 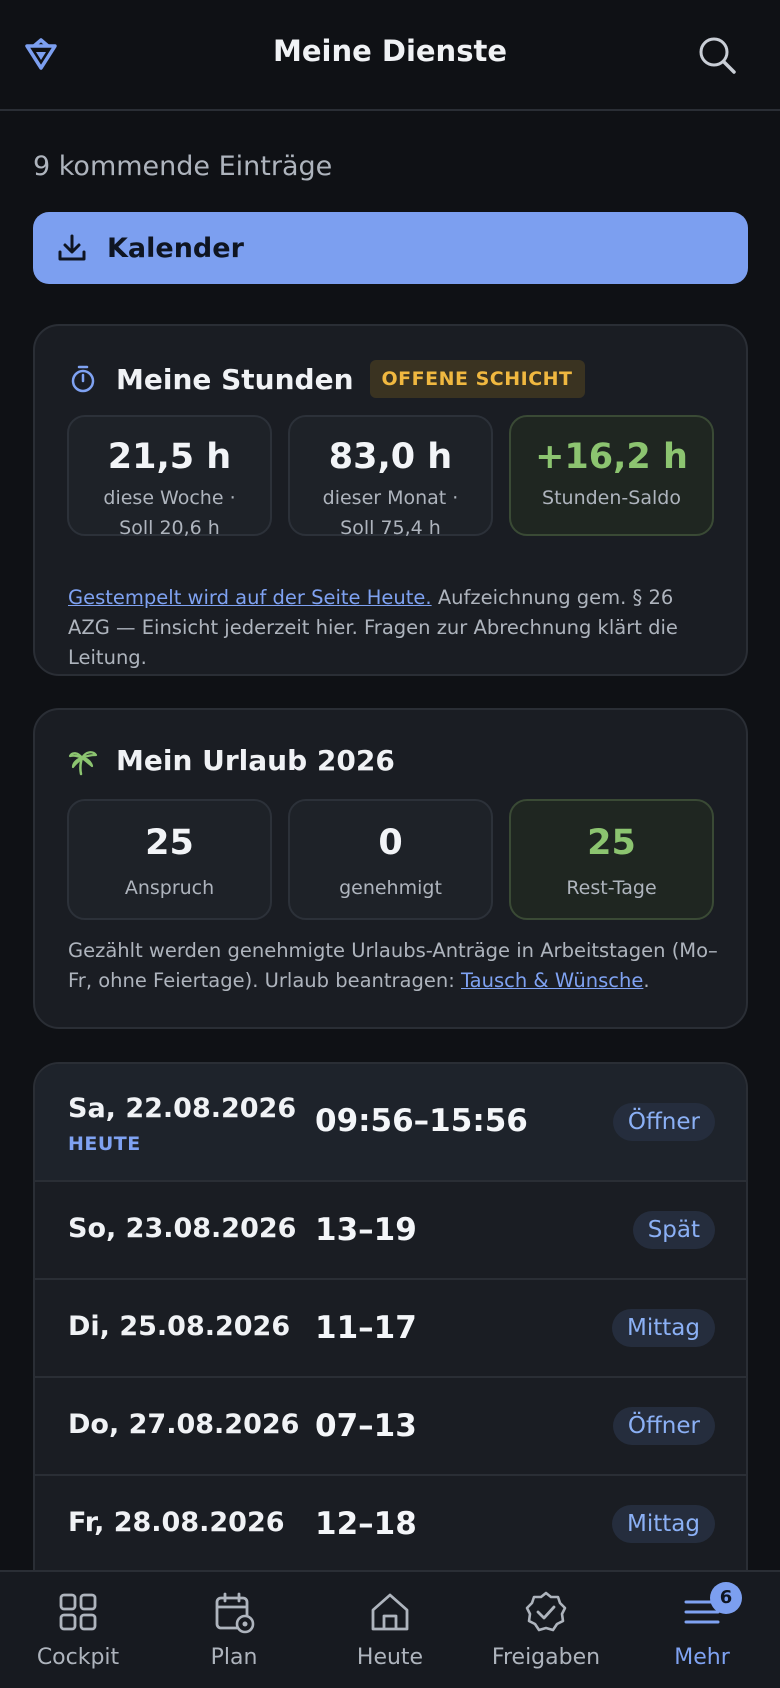 I want to click on stat-entitlement-value: 25, so click(x=169, y=843).